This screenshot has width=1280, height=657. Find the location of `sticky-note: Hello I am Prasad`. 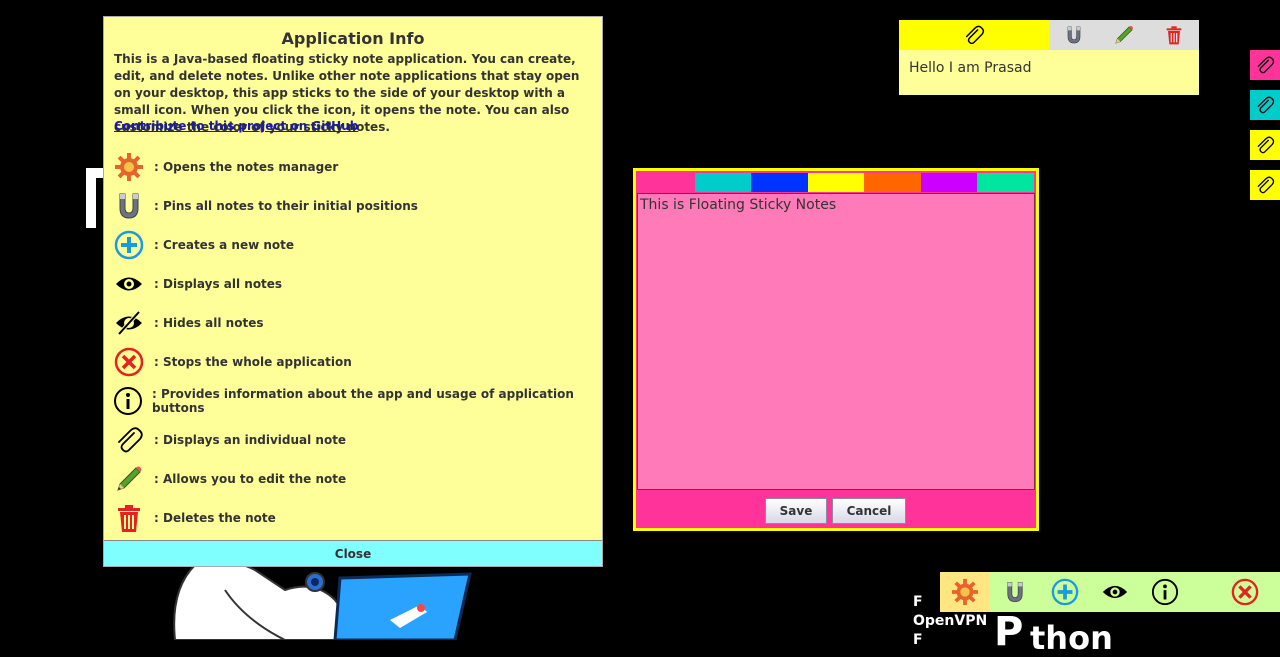

sticky-note: Hello I am Prasad is located at coordinates (1049, 57).